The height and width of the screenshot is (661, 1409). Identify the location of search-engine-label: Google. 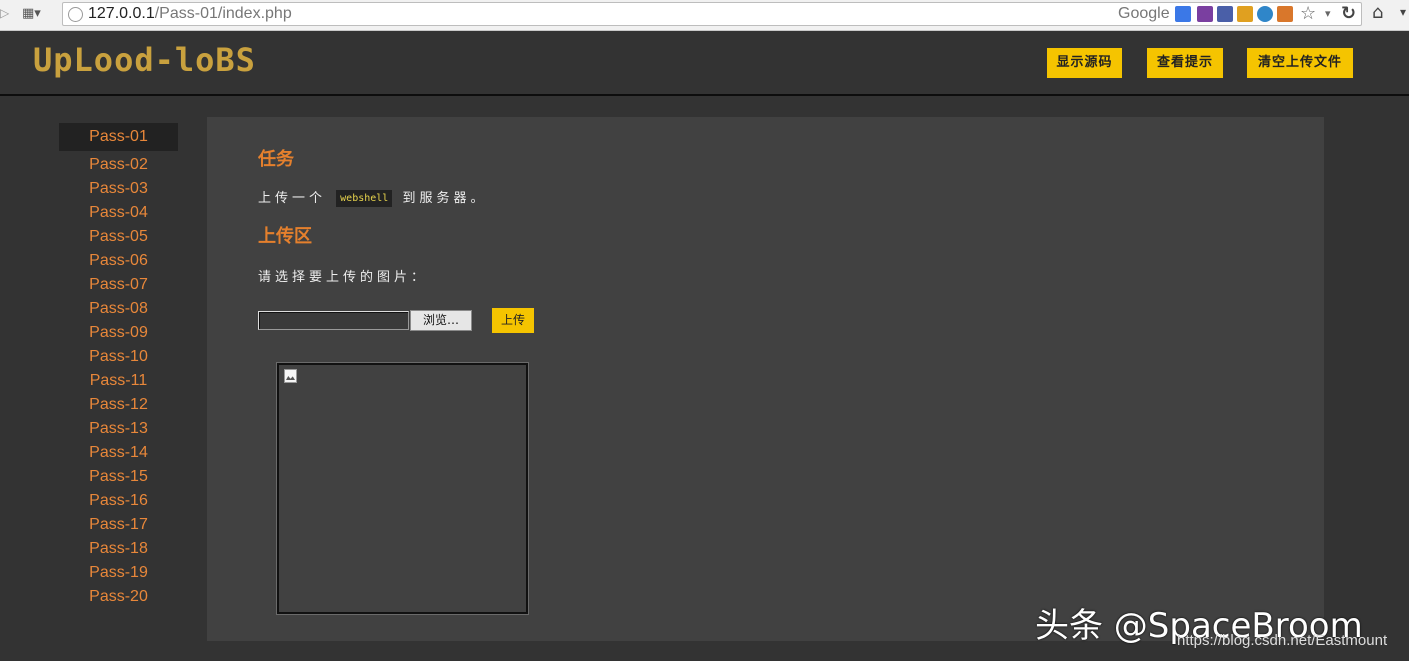
(1144, 13).